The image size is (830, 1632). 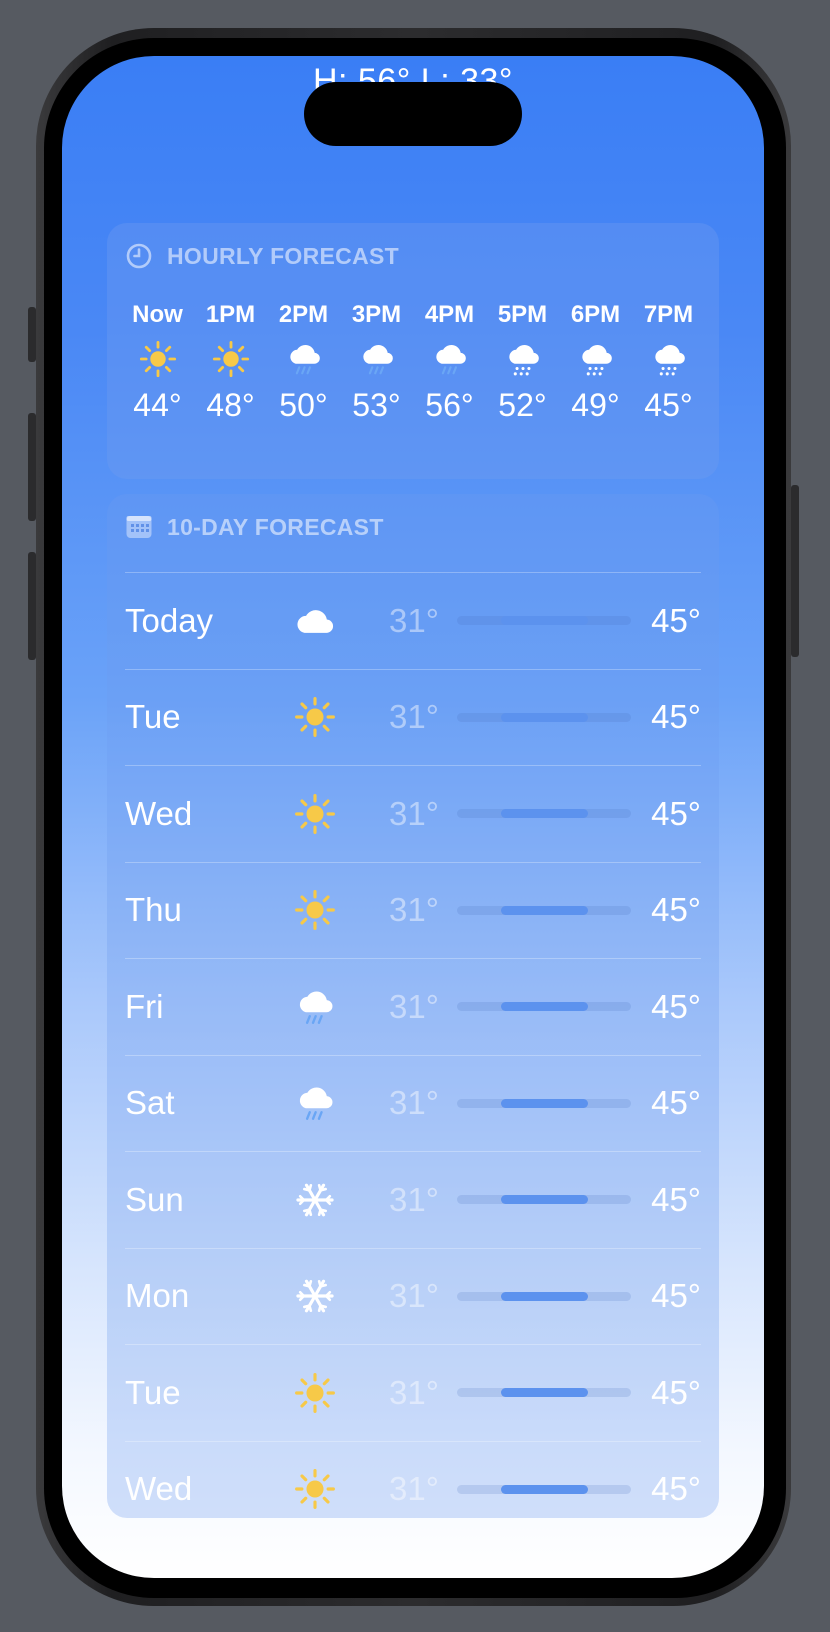 What do you see at coordinates (153, 910) in the screenshot?
I see `forecast-day-label: Thu` at bounding box center [153, 910].